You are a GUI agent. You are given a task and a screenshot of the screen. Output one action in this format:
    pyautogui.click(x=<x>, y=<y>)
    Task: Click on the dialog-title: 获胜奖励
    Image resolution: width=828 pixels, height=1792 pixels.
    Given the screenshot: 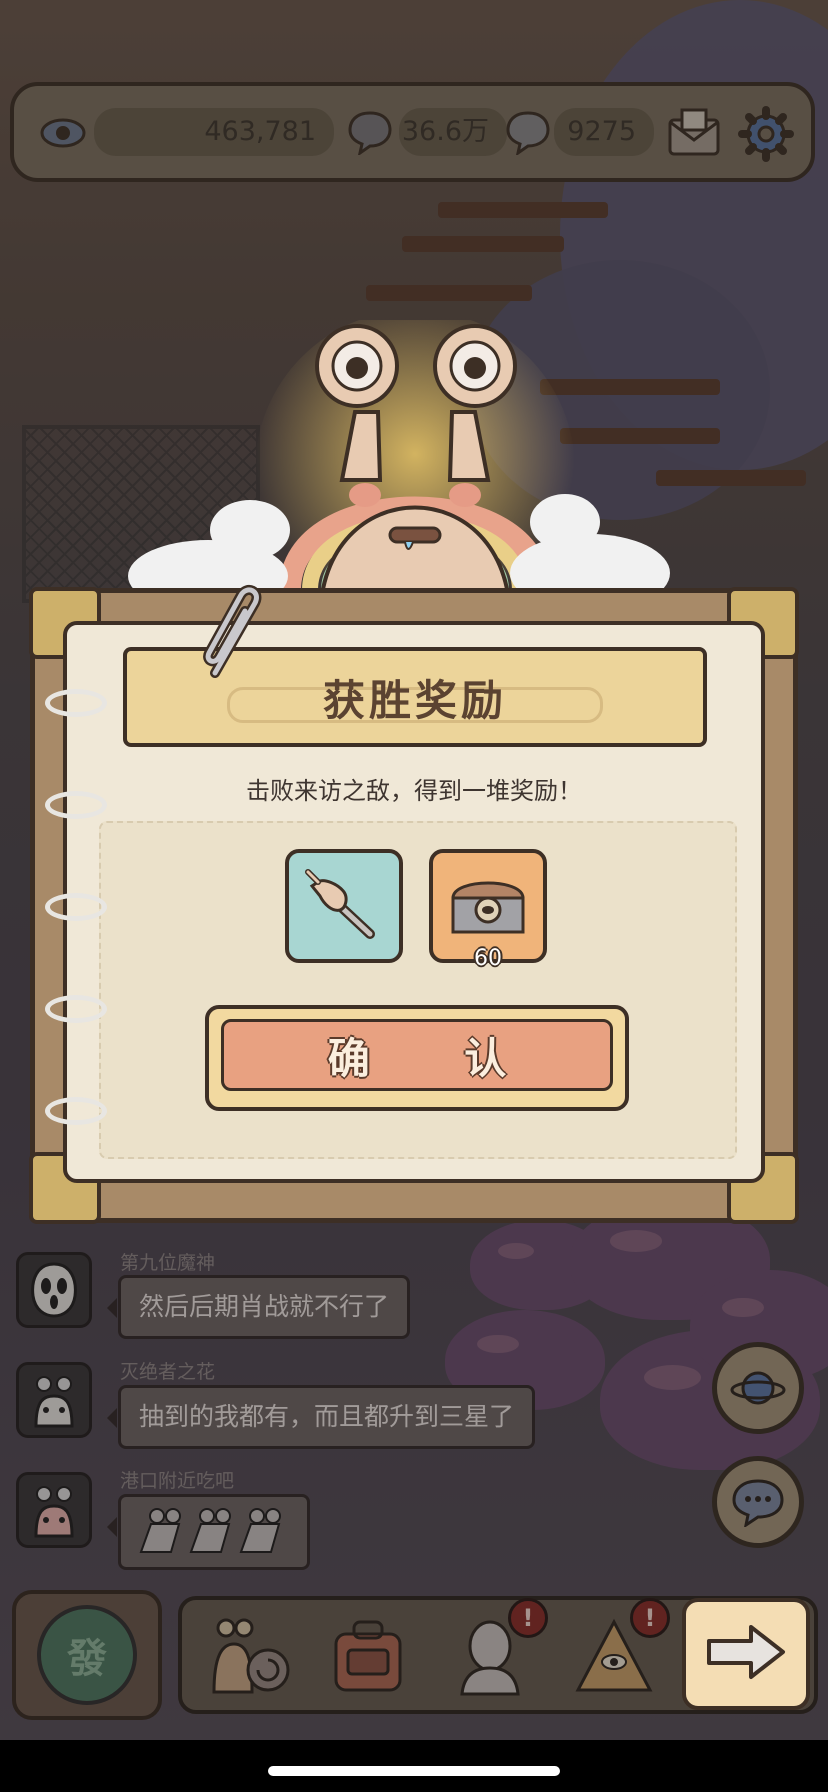 What is the action you would take?
    pyautogui.click(x=414, y=700)
    